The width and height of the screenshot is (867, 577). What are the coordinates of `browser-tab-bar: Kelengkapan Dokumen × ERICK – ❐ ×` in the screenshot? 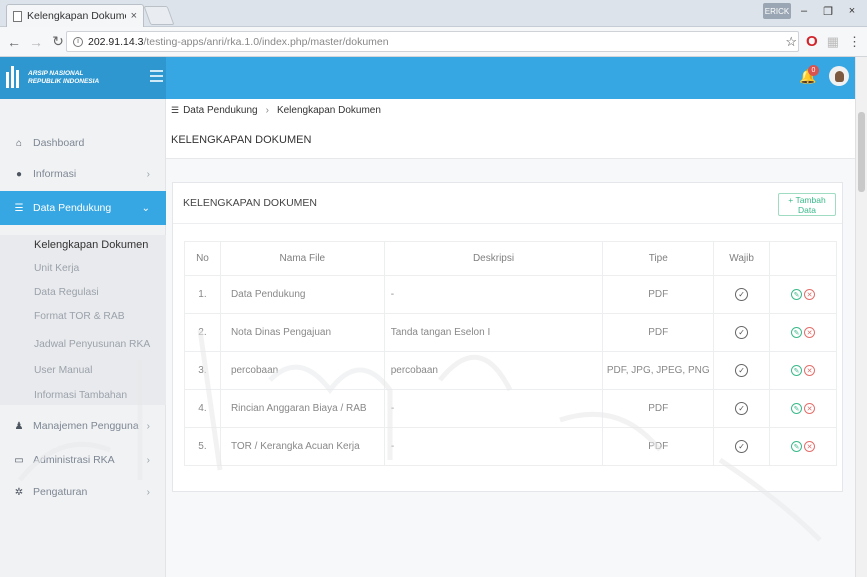 It's located at (433, 13).